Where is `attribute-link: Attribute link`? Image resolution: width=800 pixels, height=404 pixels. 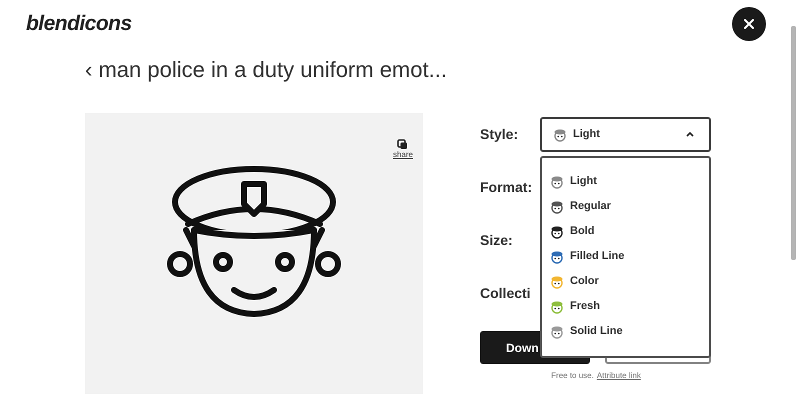
attribute-link: Attribute link is located at coordinates (618, 376).